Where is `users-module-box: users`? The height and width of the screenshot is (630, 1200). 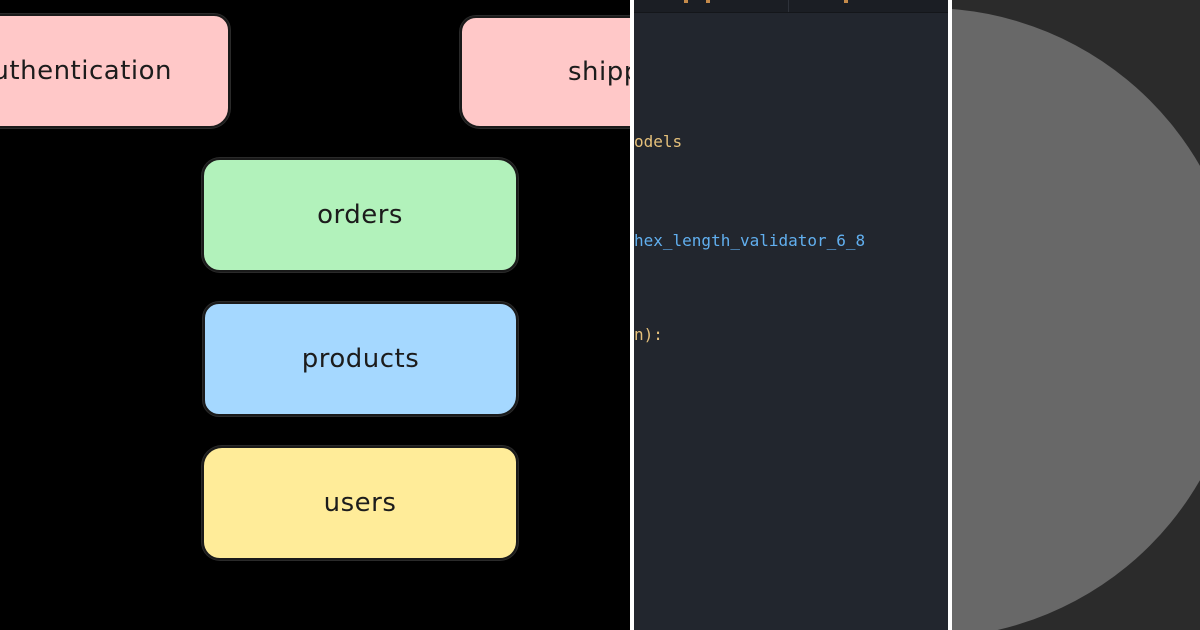
users-module-box: users is located at coordinates (360, 503).